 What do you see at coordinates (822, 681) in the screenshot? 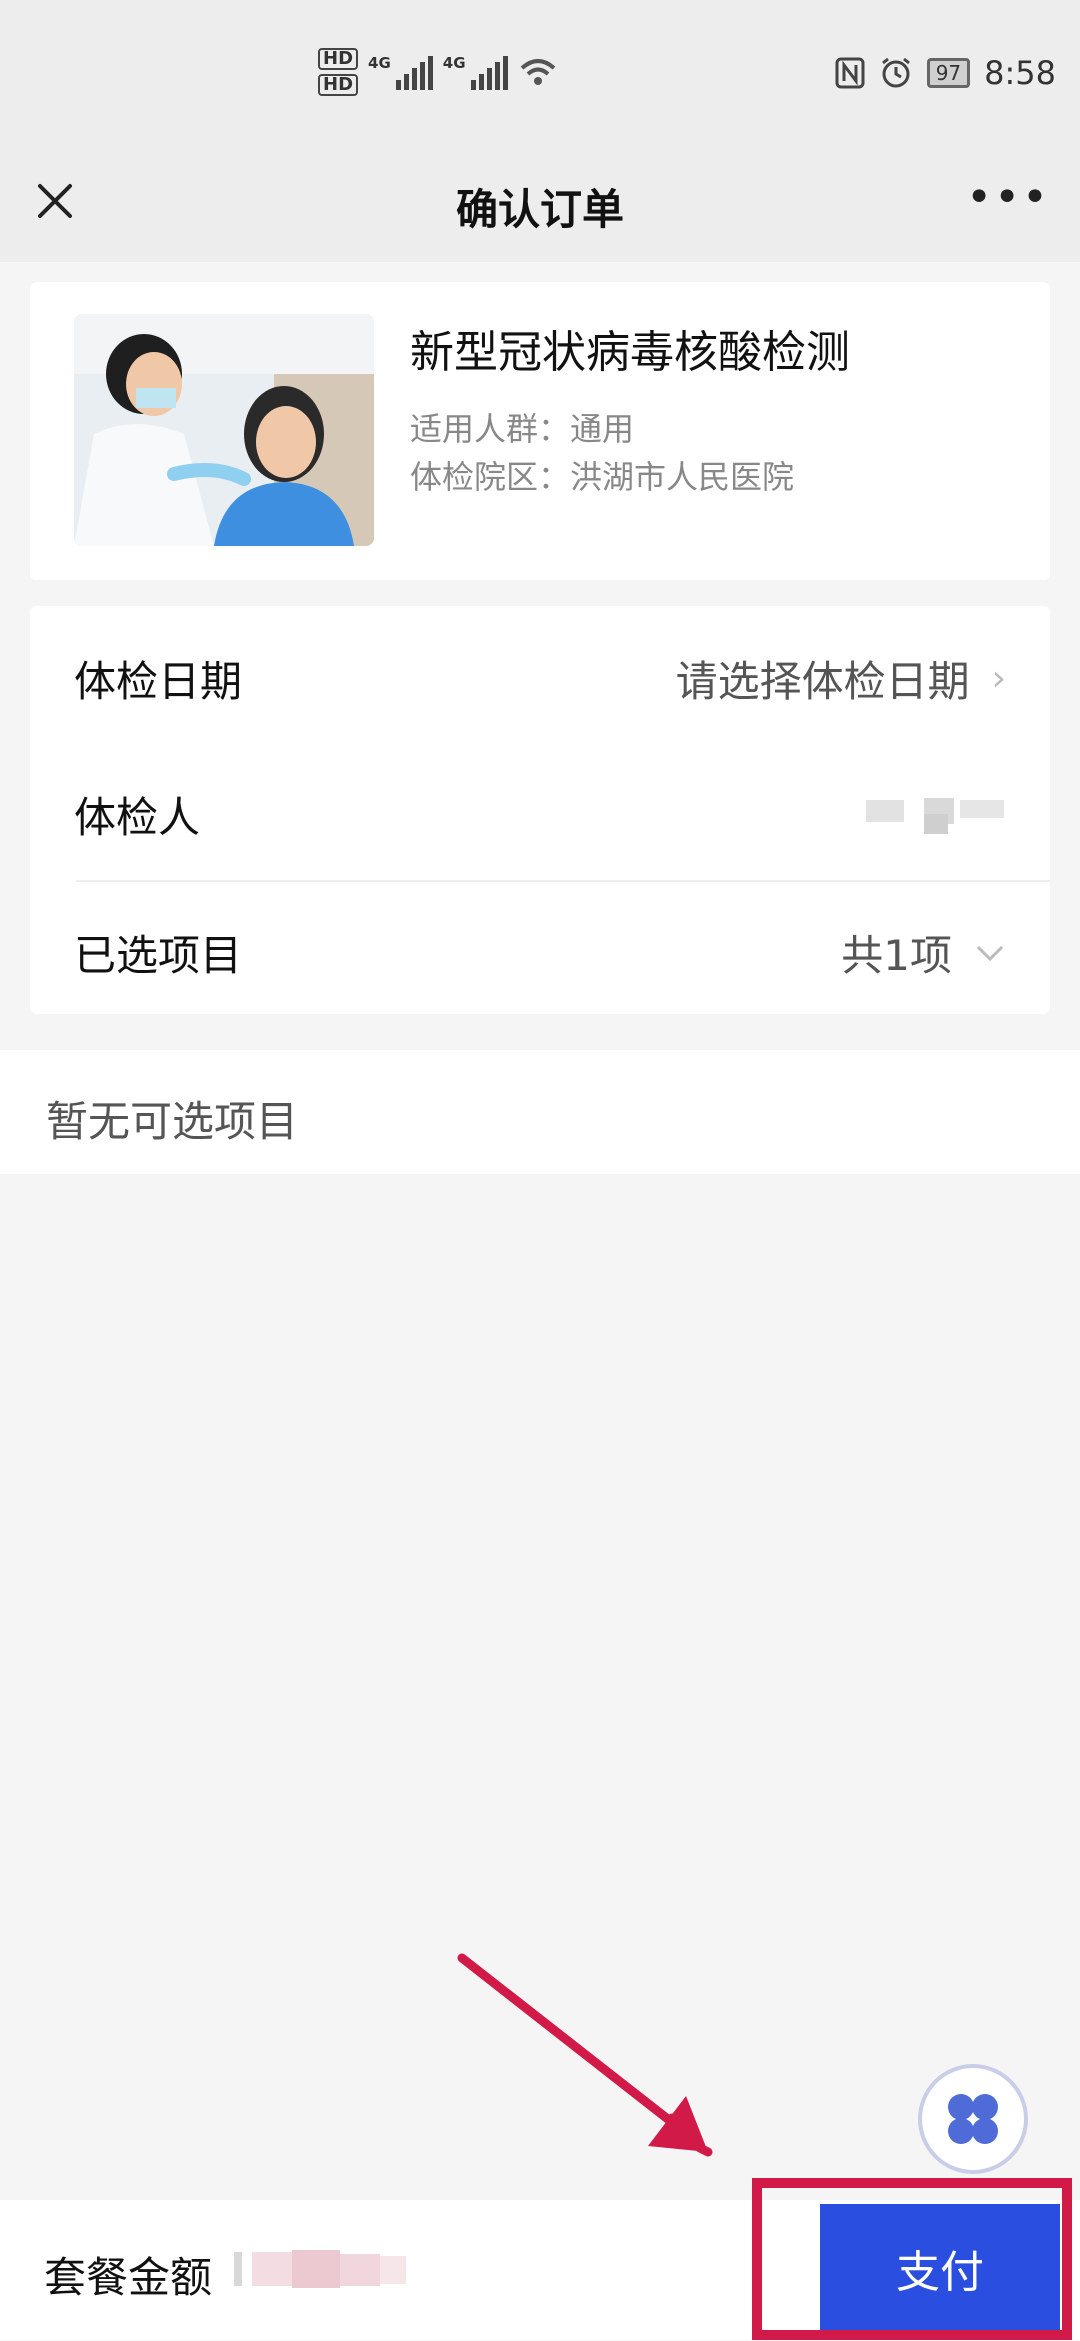
I see `exam-date-placeholder: 请选择体检日期` at bounding box center [822, 681].